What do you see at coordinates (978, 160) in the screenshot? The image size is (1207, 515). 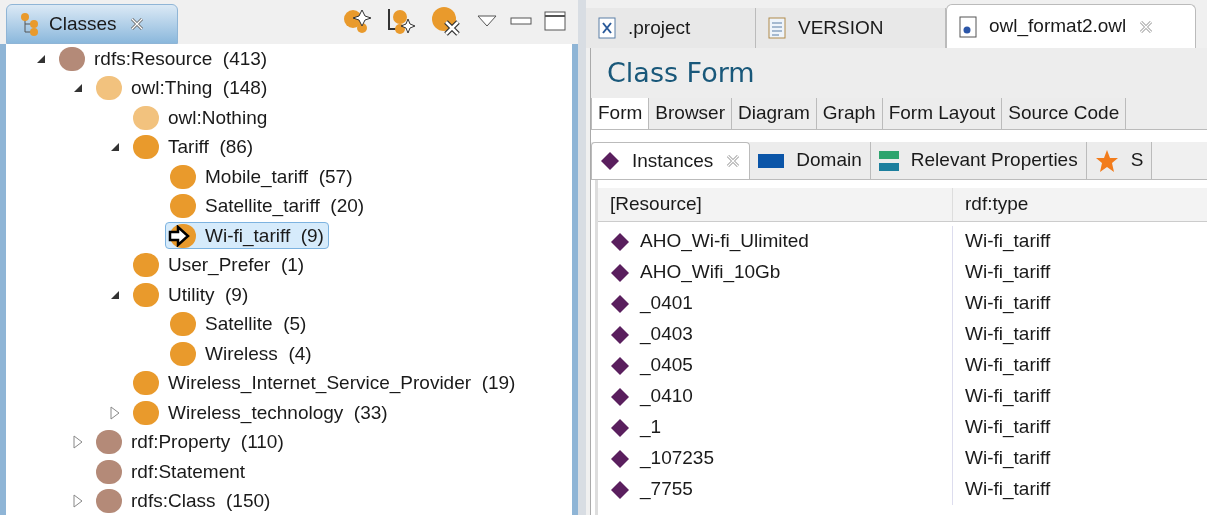 I see `widget-tab: Relevant Properties` at bounding box center [978, 160].